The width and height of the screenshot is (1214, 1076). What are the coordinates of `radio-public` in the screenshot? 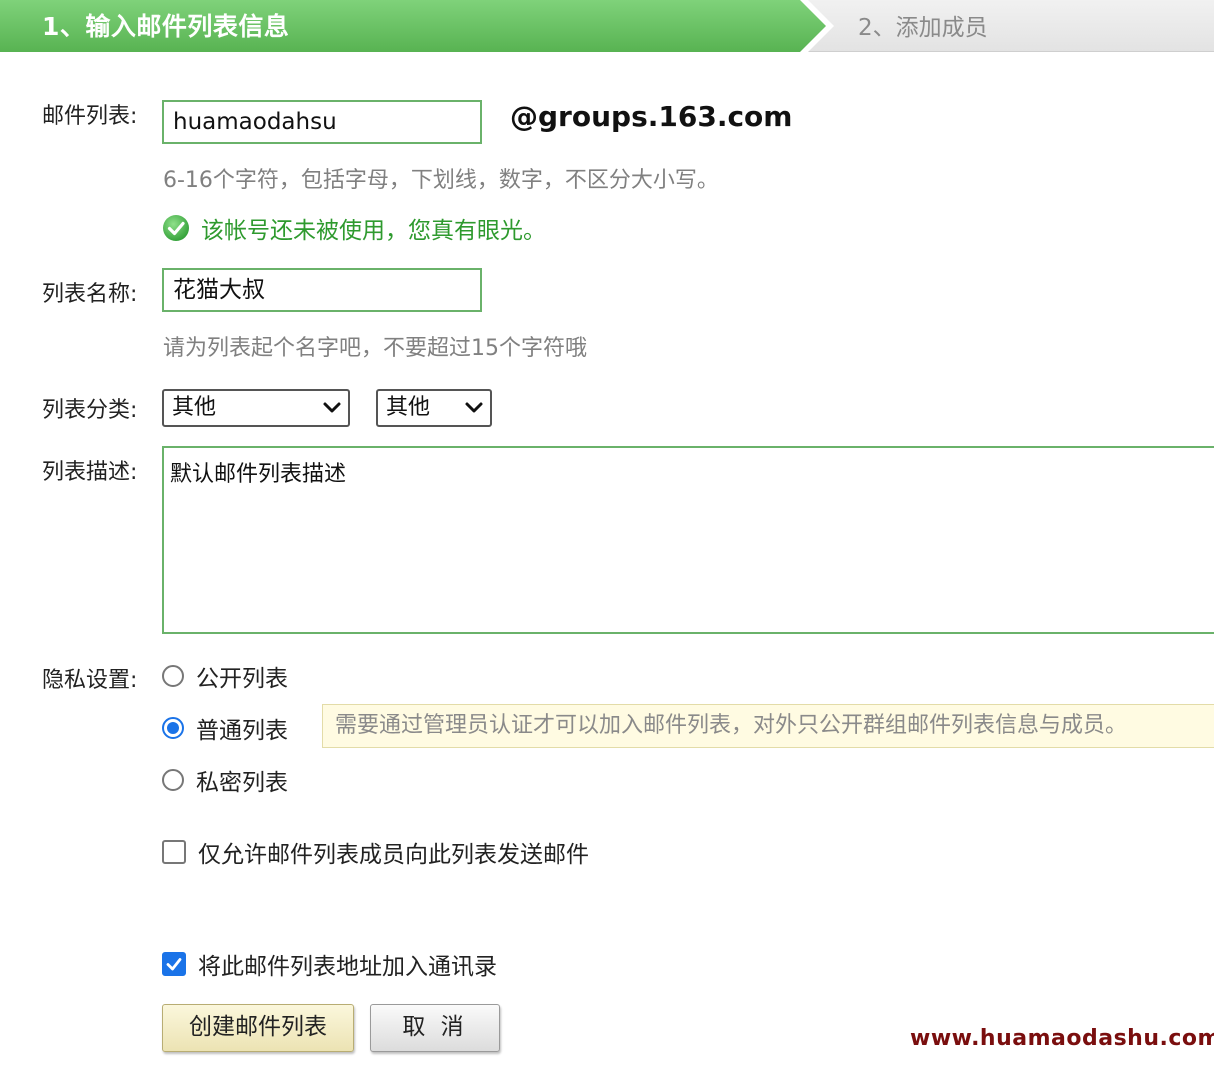 It's located at (173, 676).